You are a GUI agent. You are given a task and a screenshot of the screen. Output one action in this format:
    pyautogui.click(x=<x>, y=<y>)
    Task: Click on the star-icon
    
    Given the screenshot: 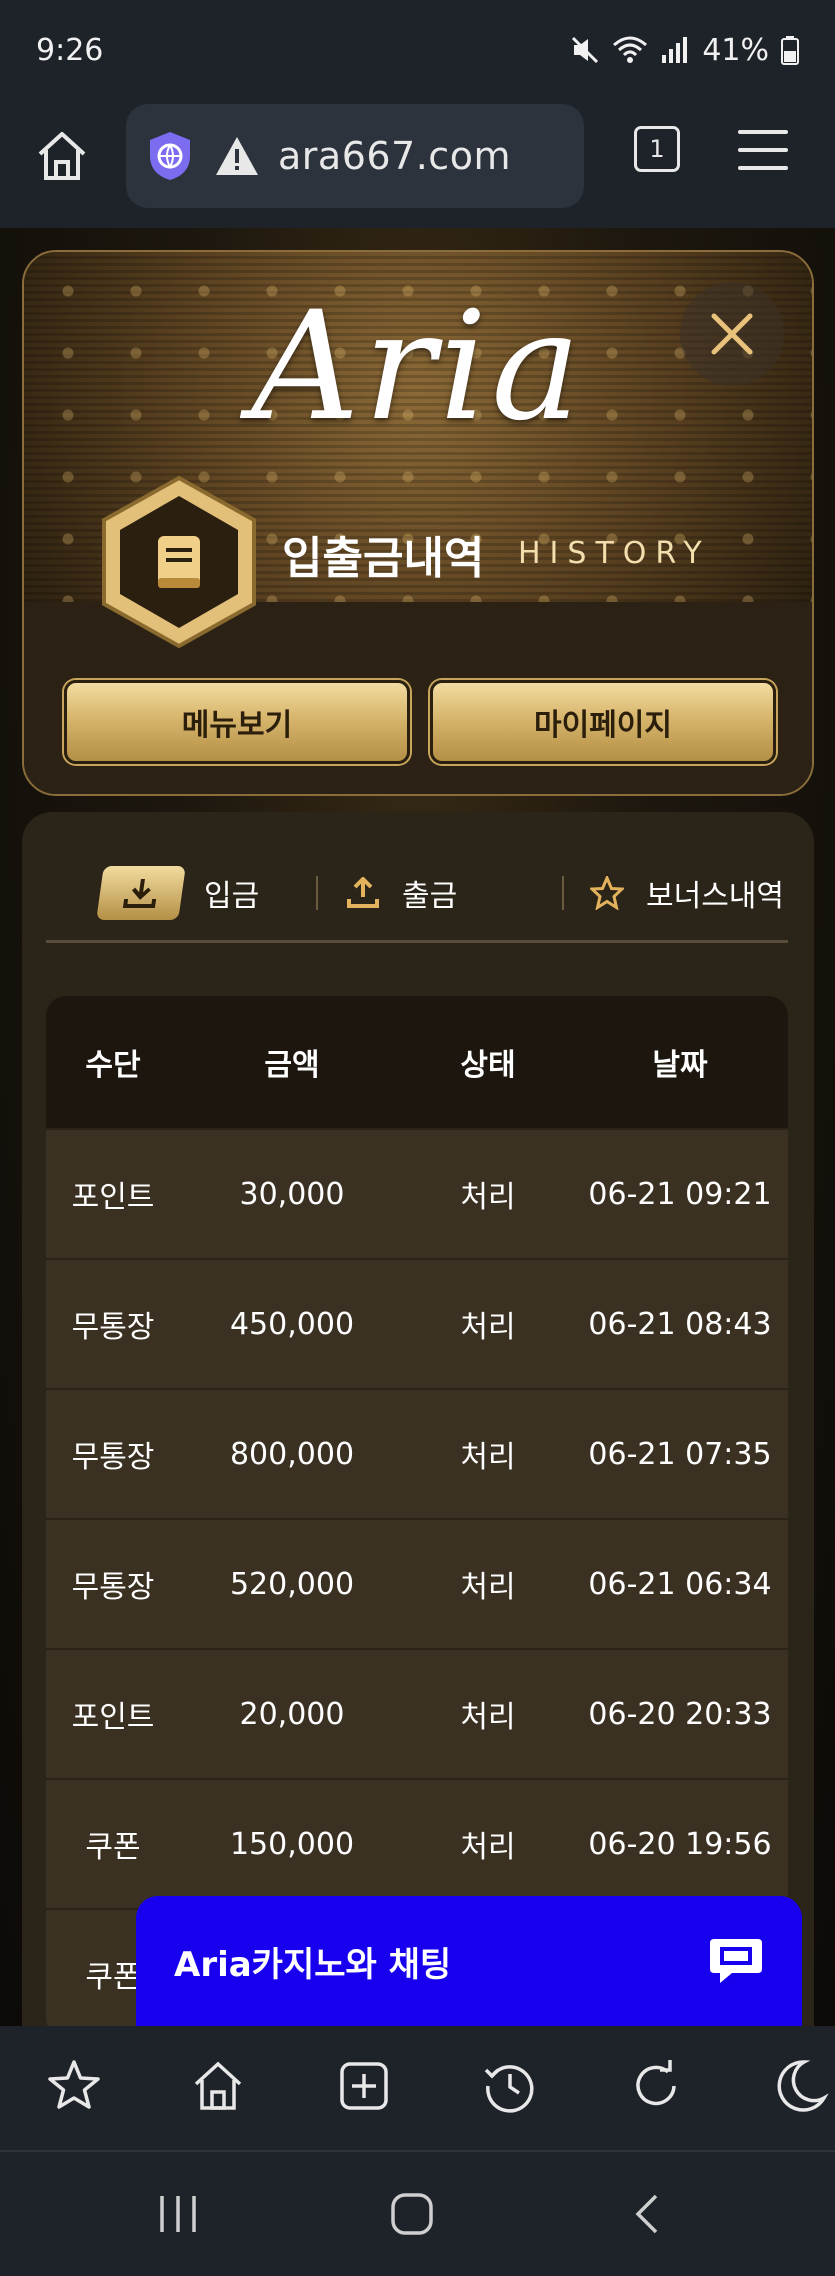 What is the action you would take?
    pyautogui.click(x=607, y=893)
    